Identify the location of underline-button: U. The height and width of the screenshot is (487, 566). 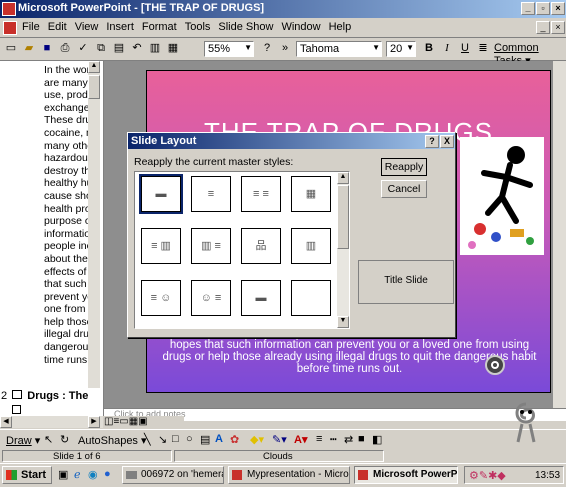
(465, 48).